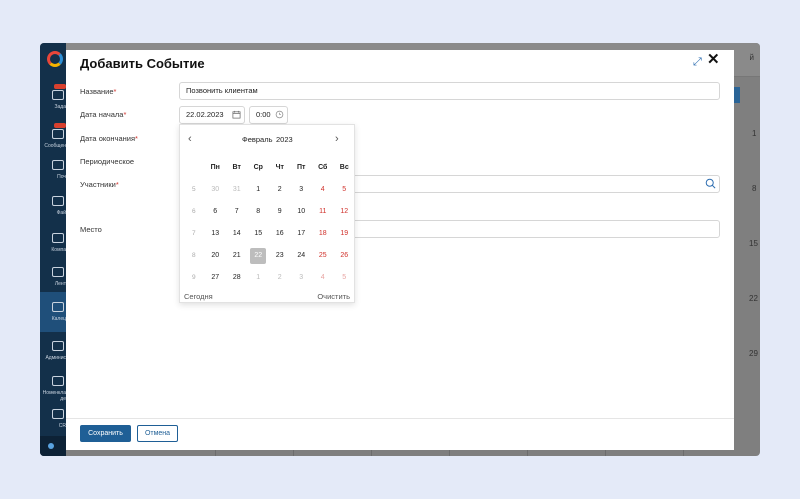 Image resolution: width=800 pixels, height=499 pixels. Describe the element at coordinates (753, 353) in the screenshot. I see `calendar-day-number: 29` at that location.